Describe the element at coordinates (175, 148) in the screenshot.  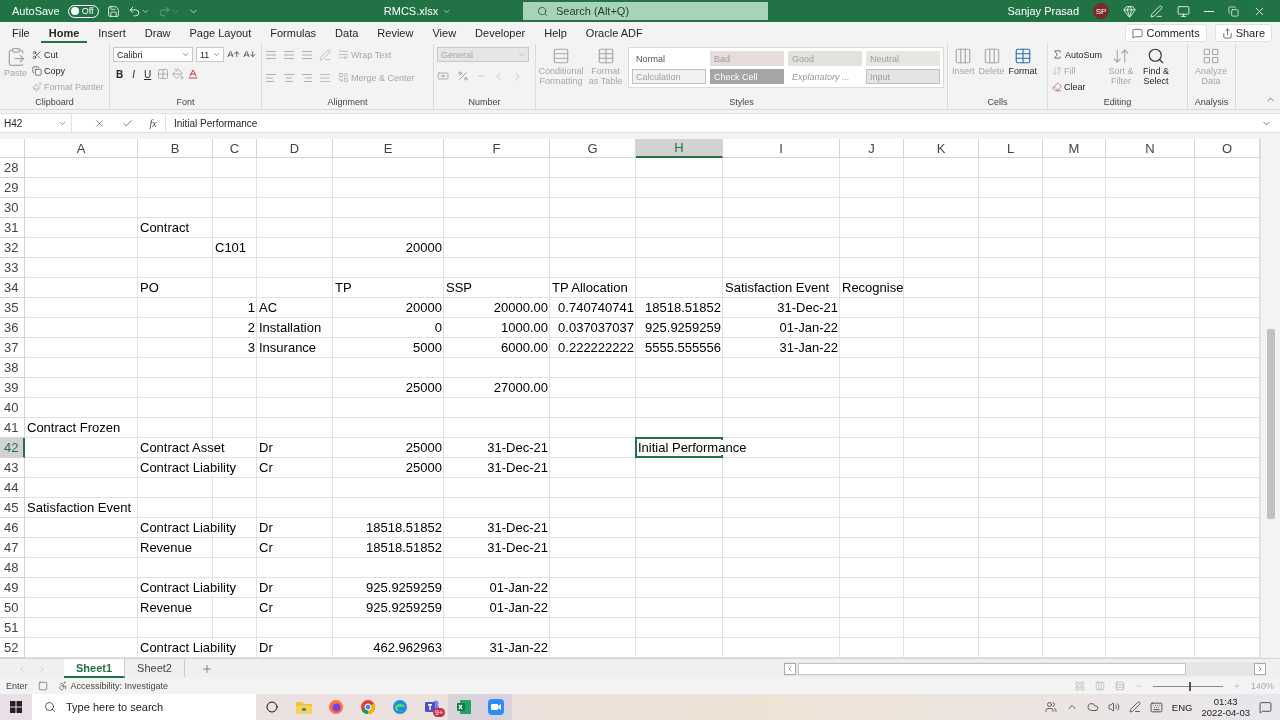
I see `column-header: B` at that location.